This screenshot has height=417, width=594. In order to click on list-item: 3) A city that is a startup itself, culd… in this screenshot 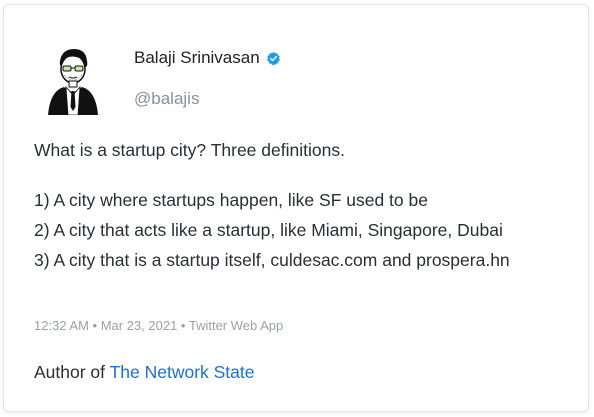, I will do `click(272, 260)`.